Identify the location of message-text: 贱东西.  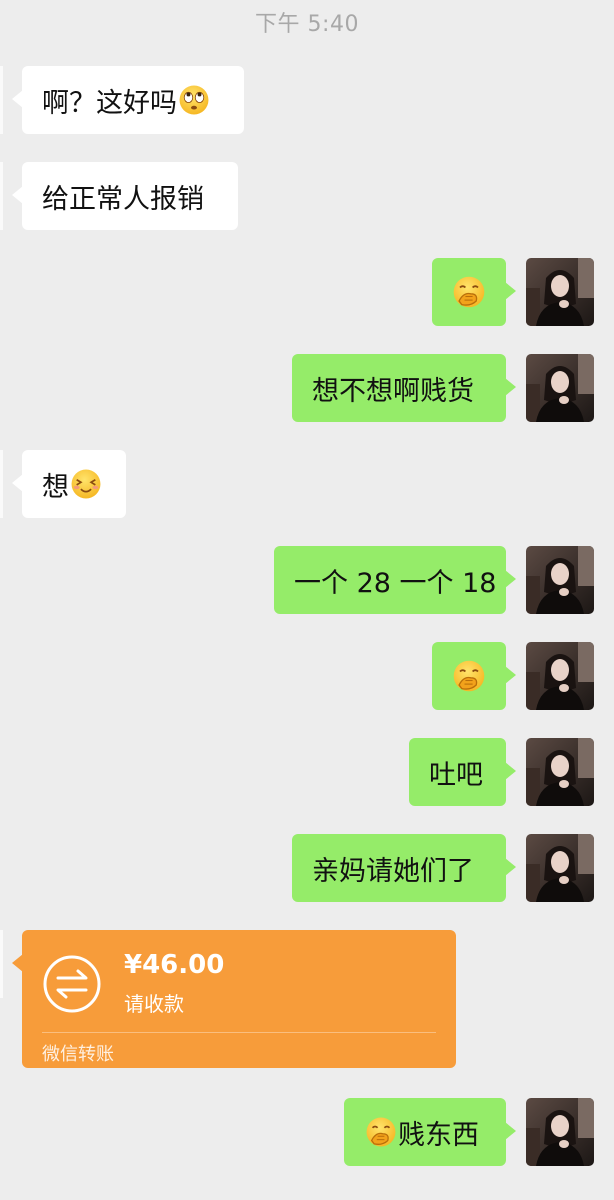
(438, 1135).